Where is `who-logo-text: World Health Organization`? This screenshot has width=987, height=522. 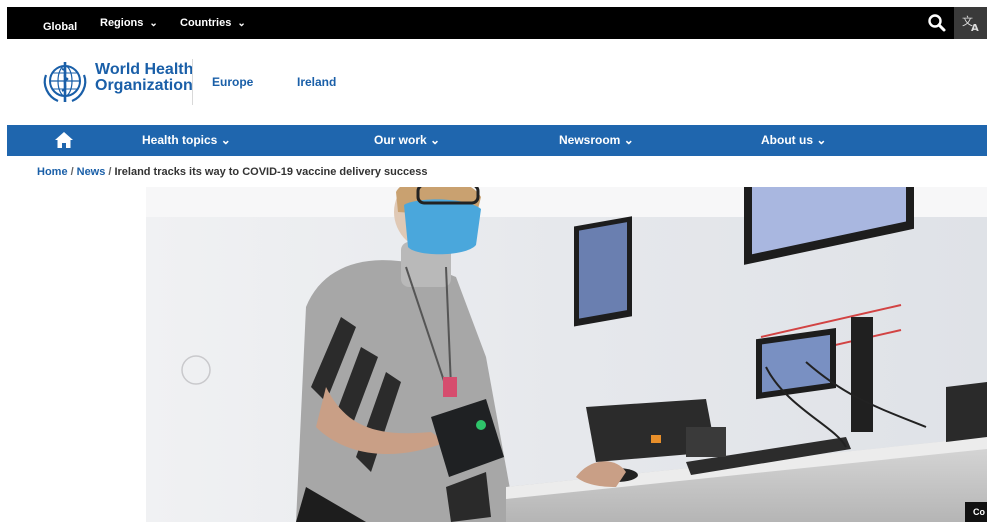 who-logo-text: World Health Organization is located at coordinates (144, 78).